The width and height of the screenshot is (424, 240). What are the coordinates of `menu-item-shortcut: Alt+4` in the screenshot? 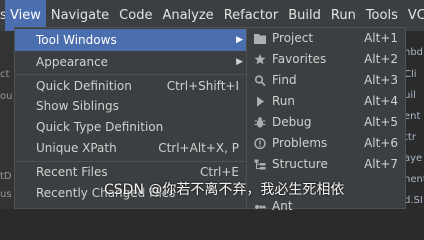 It's located at (381, 101).